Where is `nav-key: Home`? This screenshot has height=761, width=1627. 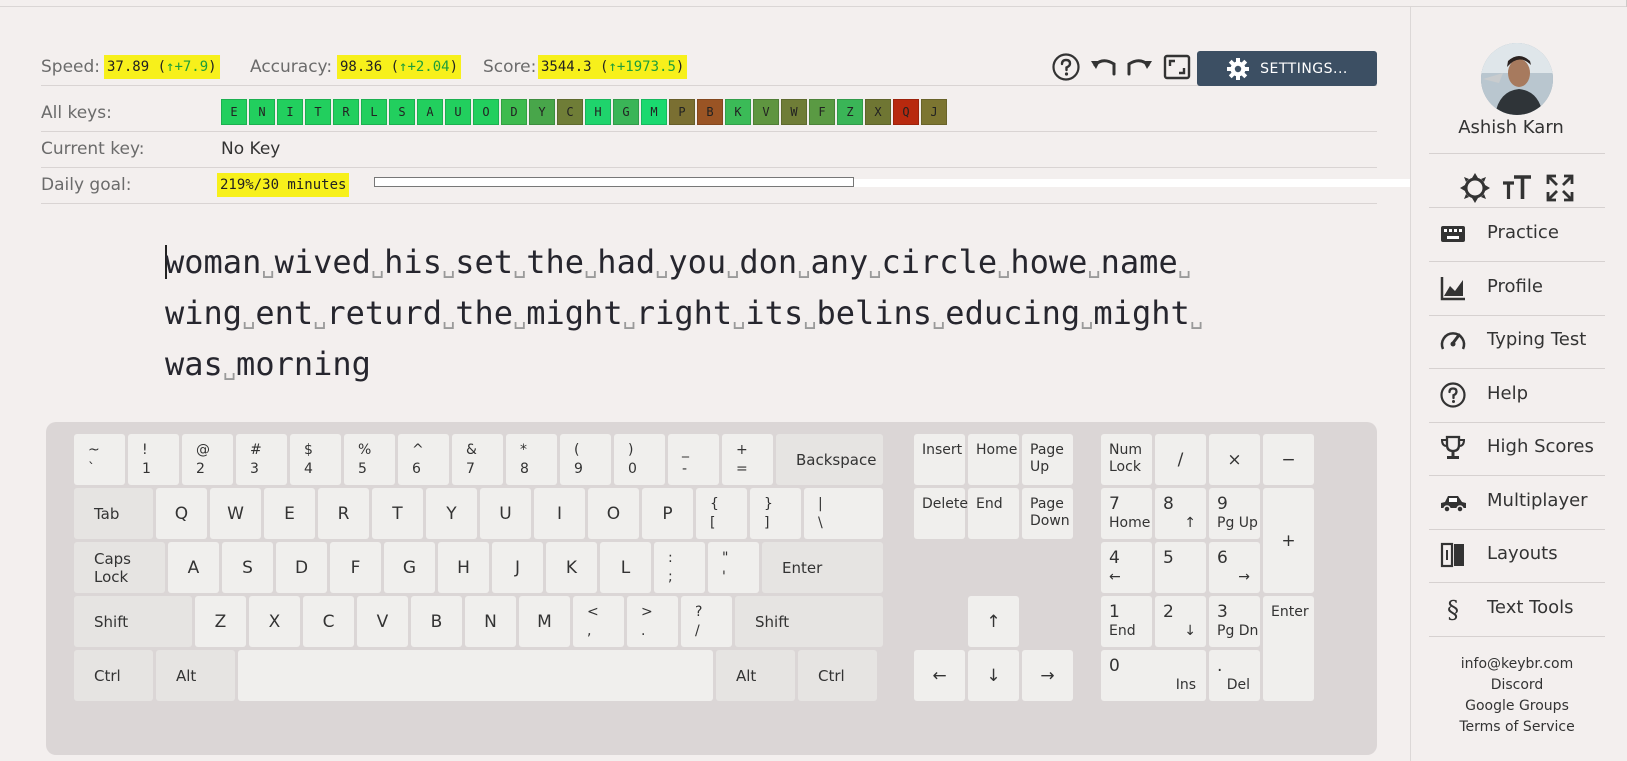 nav-key: Home is located at coordinates (993, 459).